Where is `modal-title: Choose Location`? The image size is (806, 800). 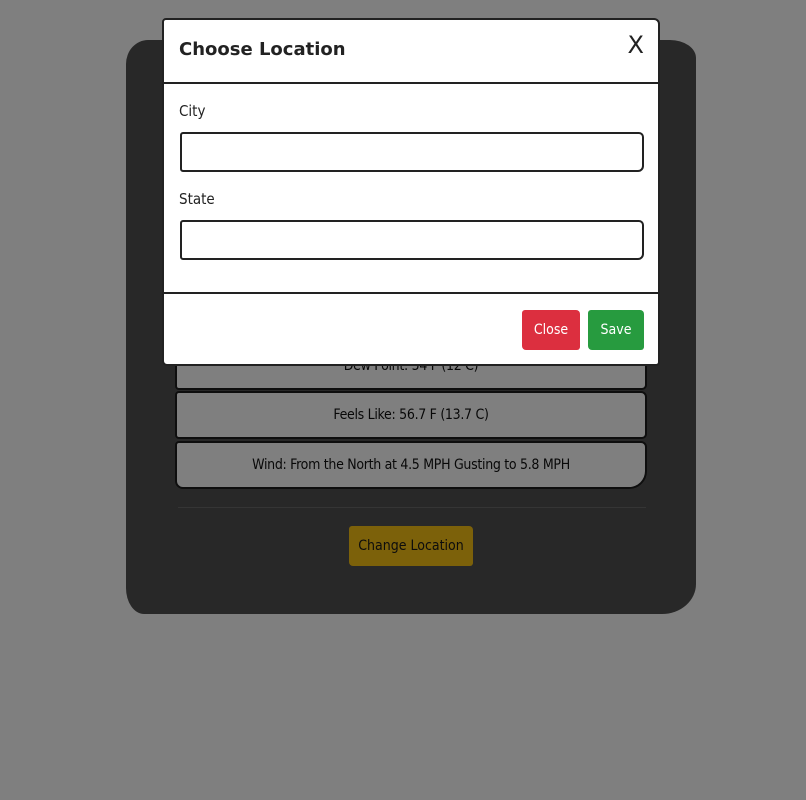
modal-title: Choose Location is located at coordinates (262, 49).